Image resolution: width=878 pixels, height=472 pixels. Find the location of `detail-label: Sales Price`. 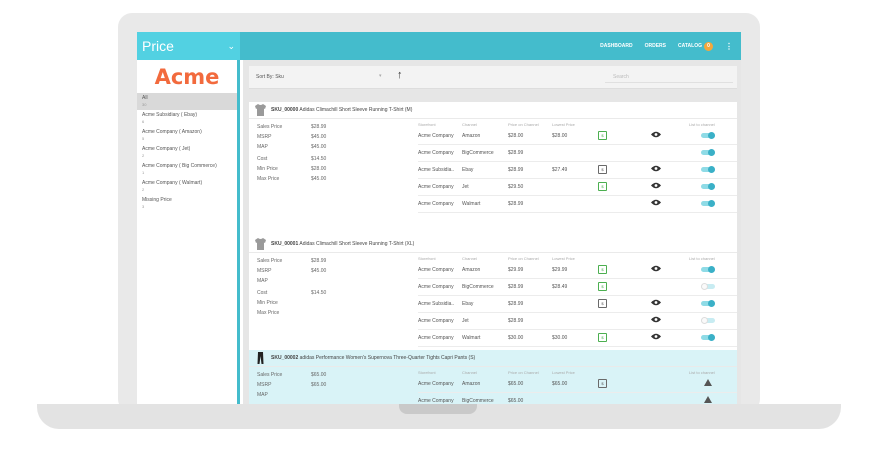

detail-label: Sales Price is located at coordinates (270, 261).